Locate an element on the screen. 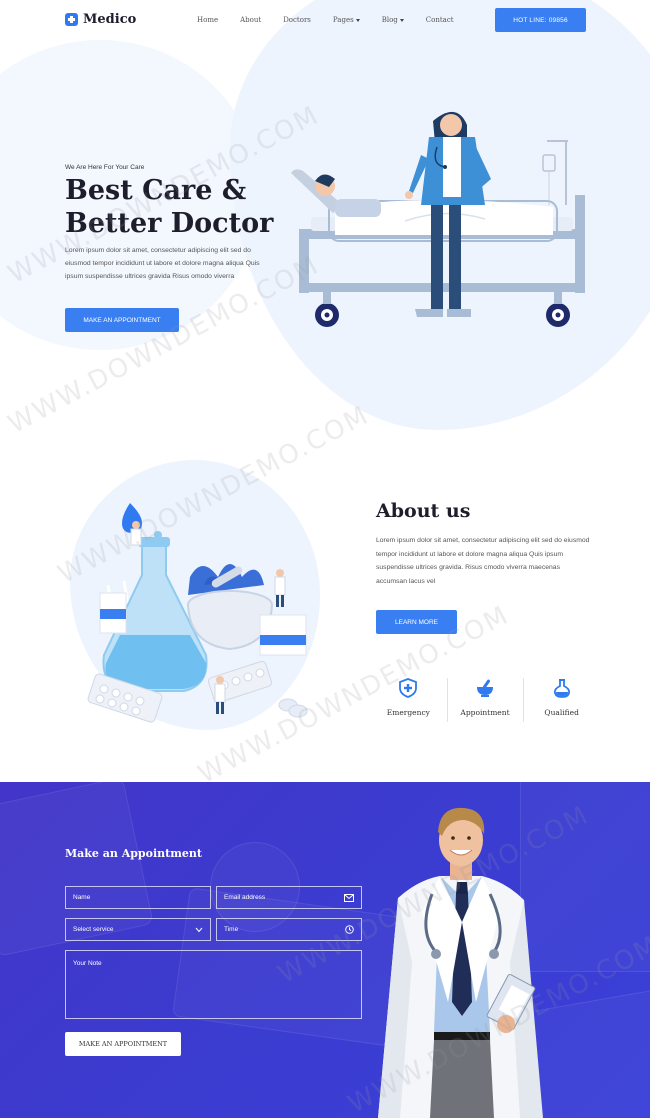 Image resolution: width=650 pixels, height=1118 pixels. flask-icon is located at coordinates (561, 688).